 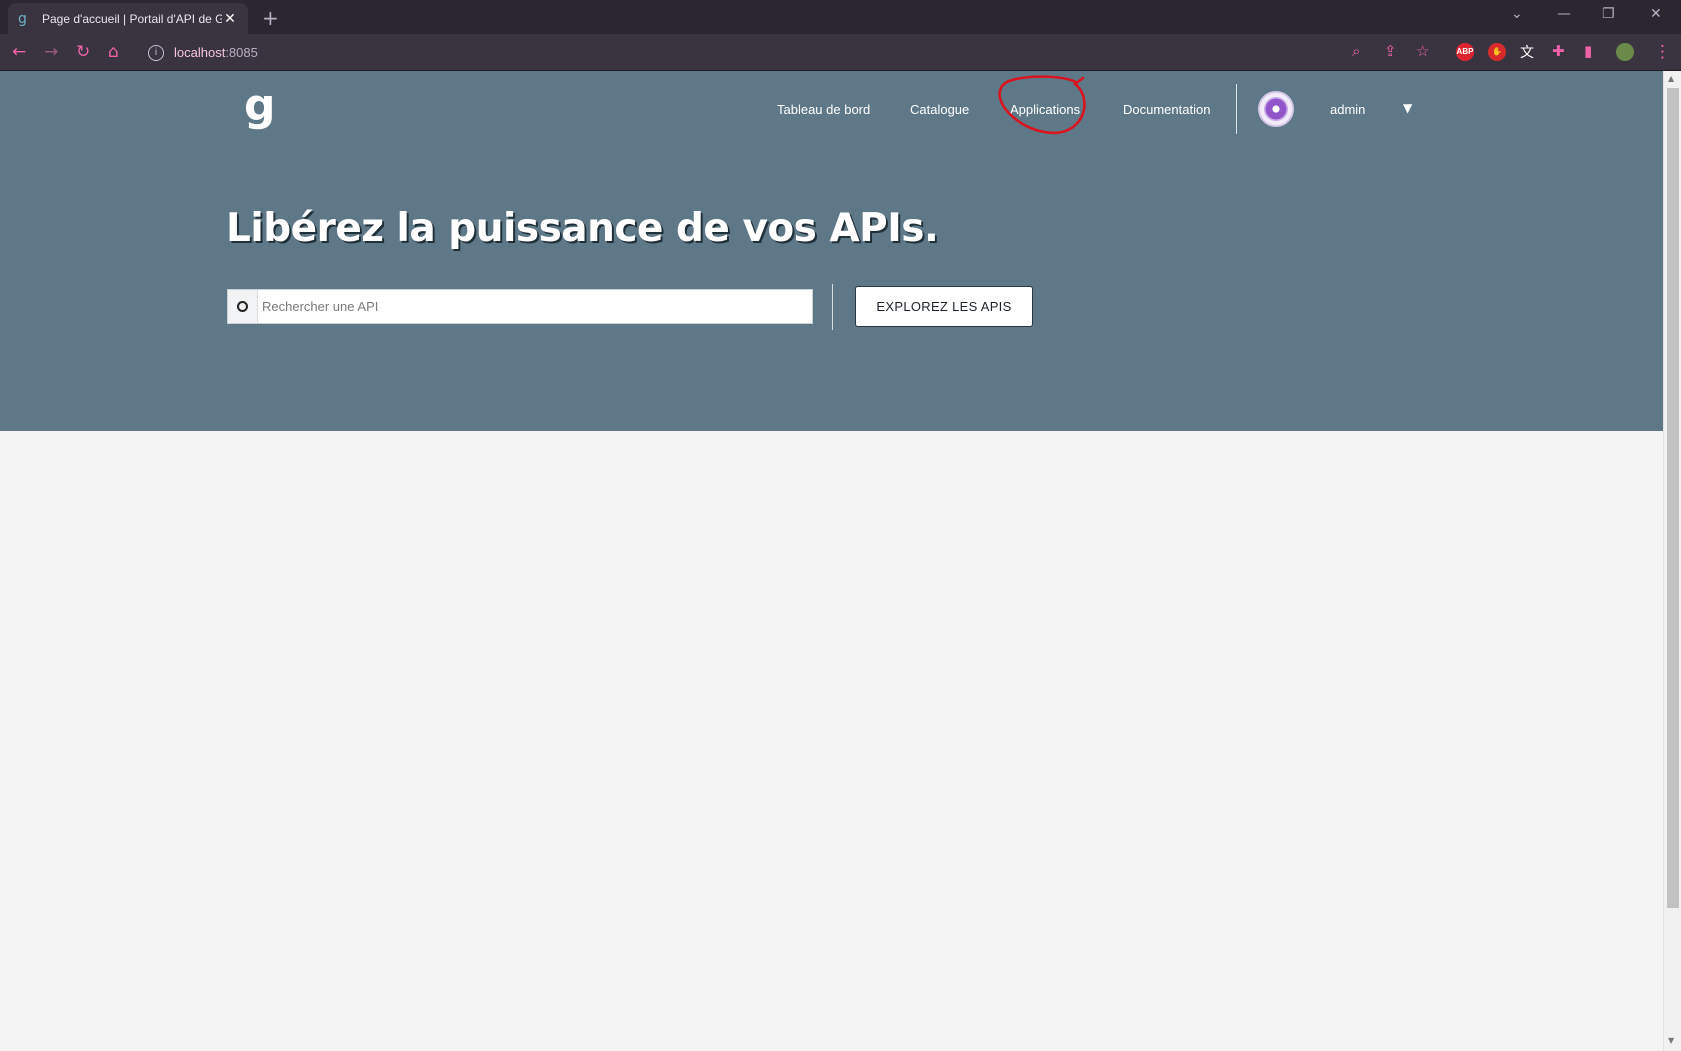 I want to click on tab-search-icon: ⌄, so click(x=1517, y=14).